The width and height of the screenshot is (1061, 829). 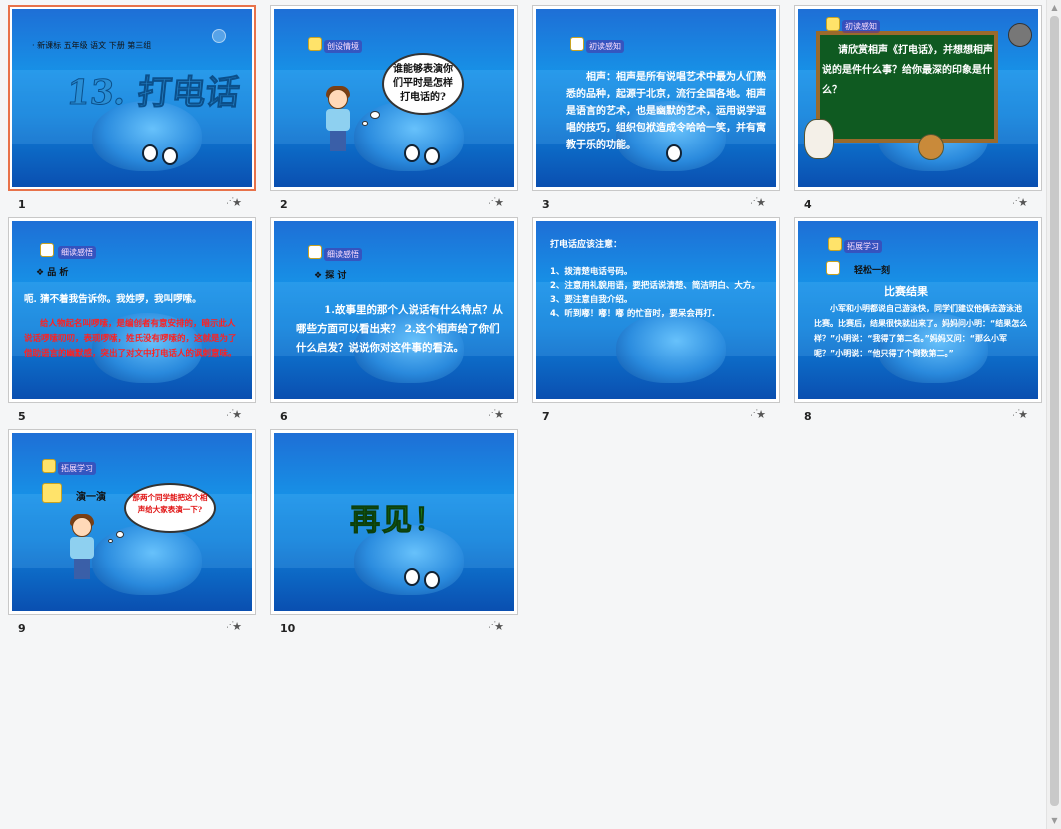 What do you see at coordinates (586, 245) in the screenshot?
I see `slide-7-title: 打电话应该注意：` at bounding box center [586, 245].